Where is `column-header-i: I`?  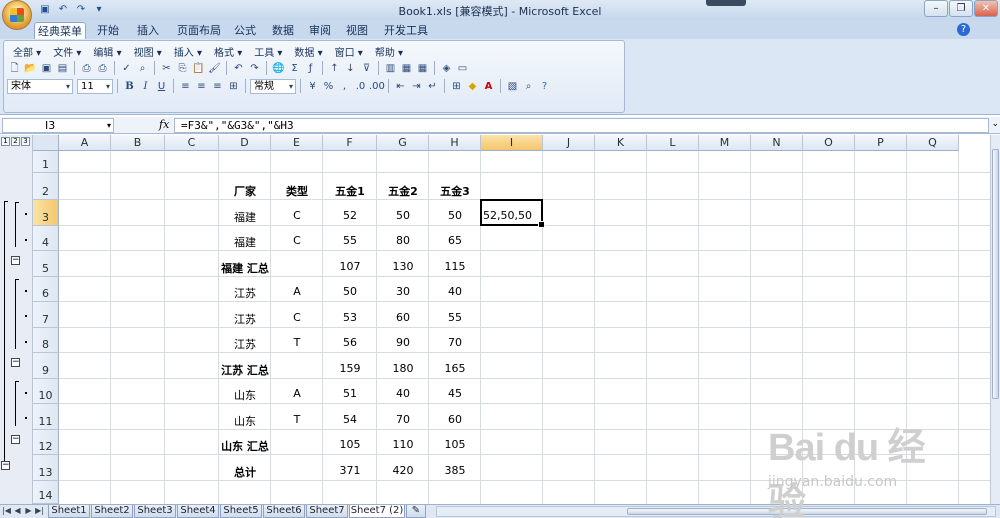
column-header-i: I is located at coordinates (512, 143).